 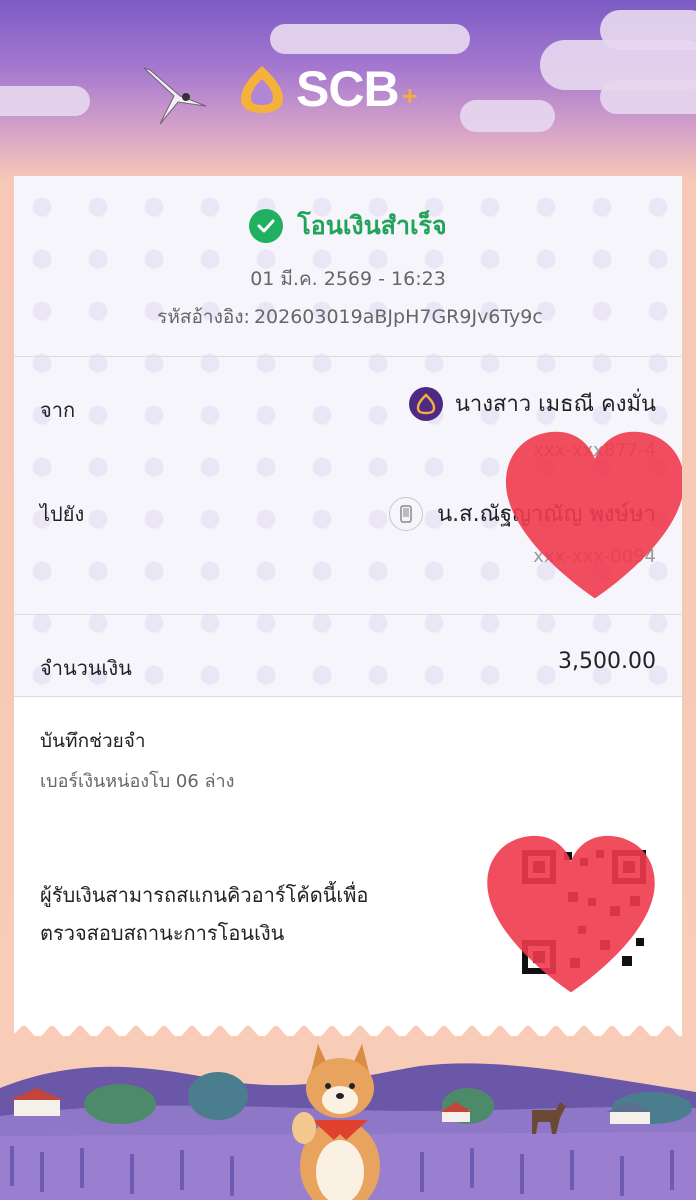 I want to click on scb-logo: SCB +, so click(x=327, y=89).